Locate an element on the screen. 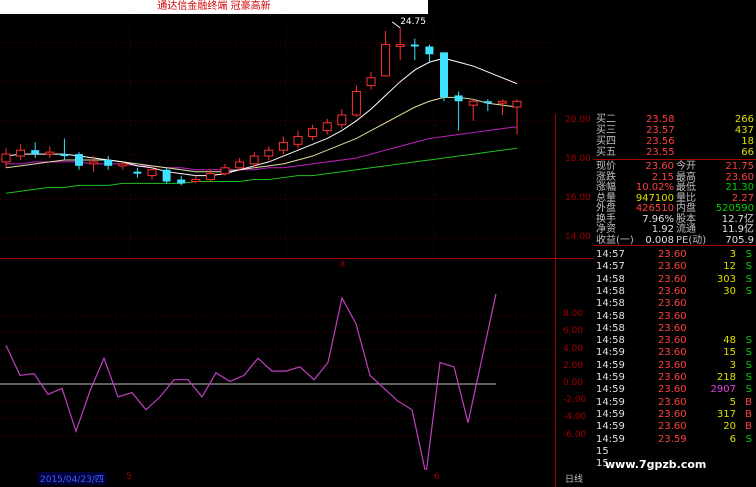 This screenshot has width=756, height=487. tick-row: 14:59 23.59 6 S is located at coordinates (675, 439).